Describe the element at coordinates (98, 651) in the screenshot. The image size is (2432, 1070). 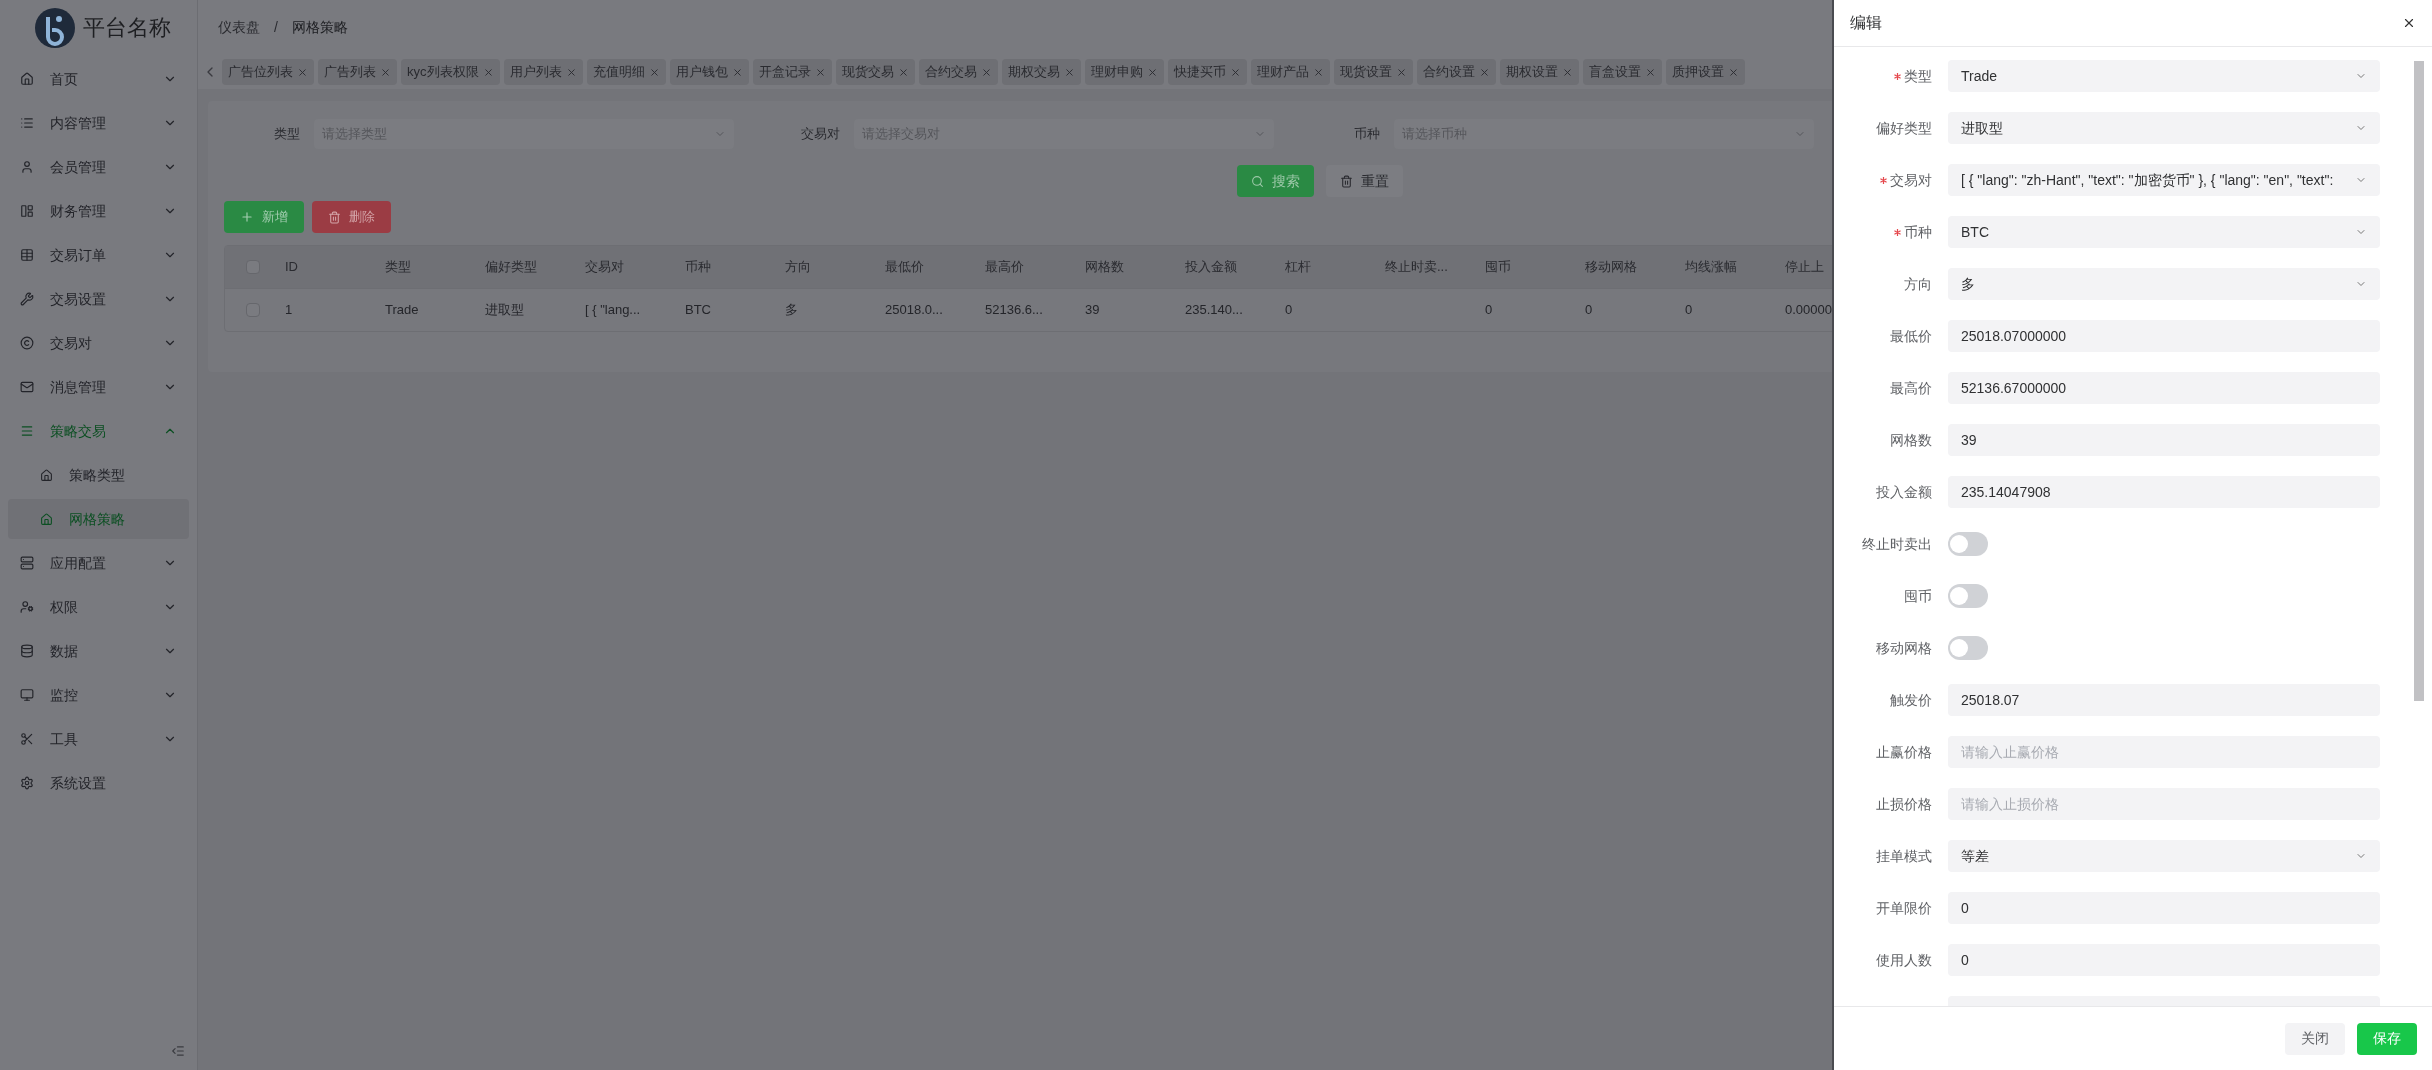
I see `sidebar-item: 数据` at that location.